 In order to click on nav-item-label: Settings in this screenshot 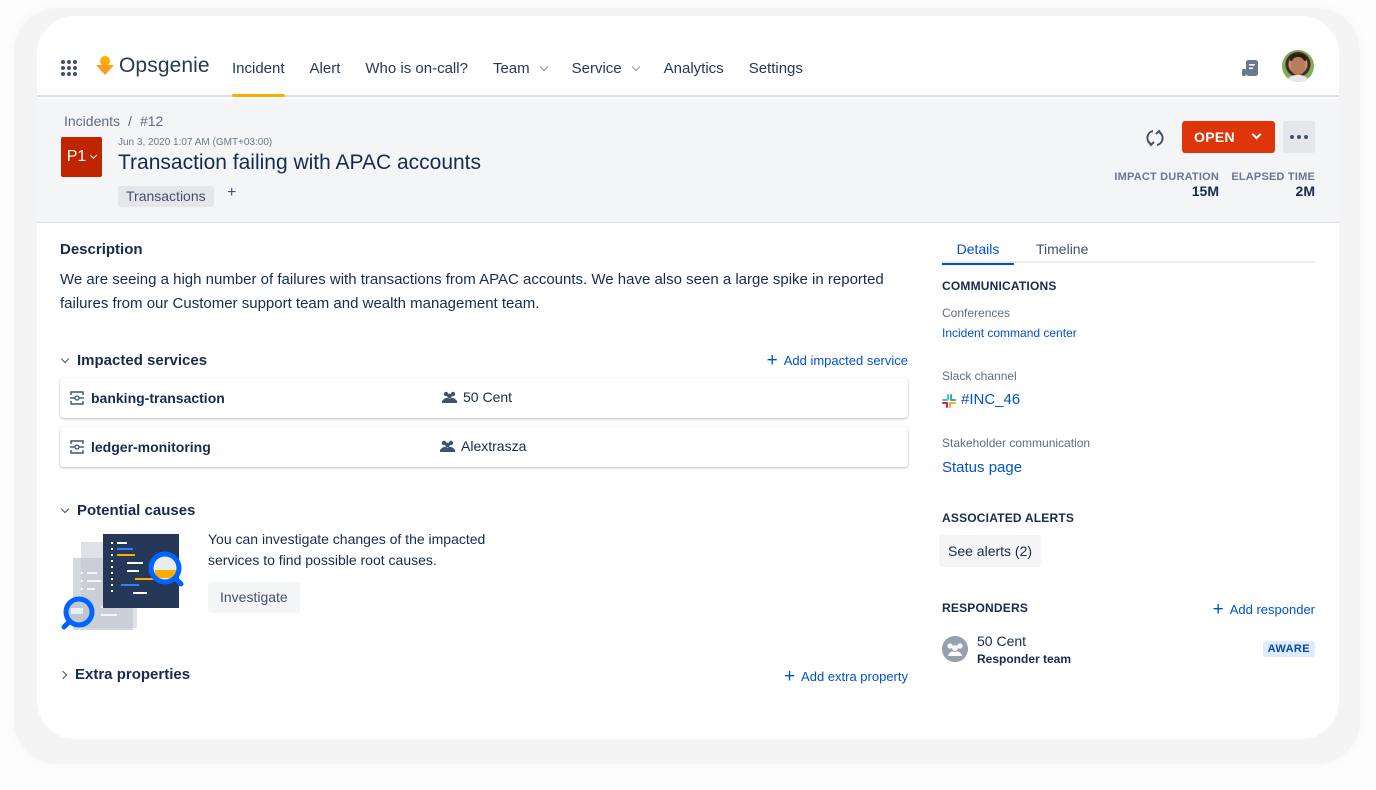, I will do `click(775, 68)`.